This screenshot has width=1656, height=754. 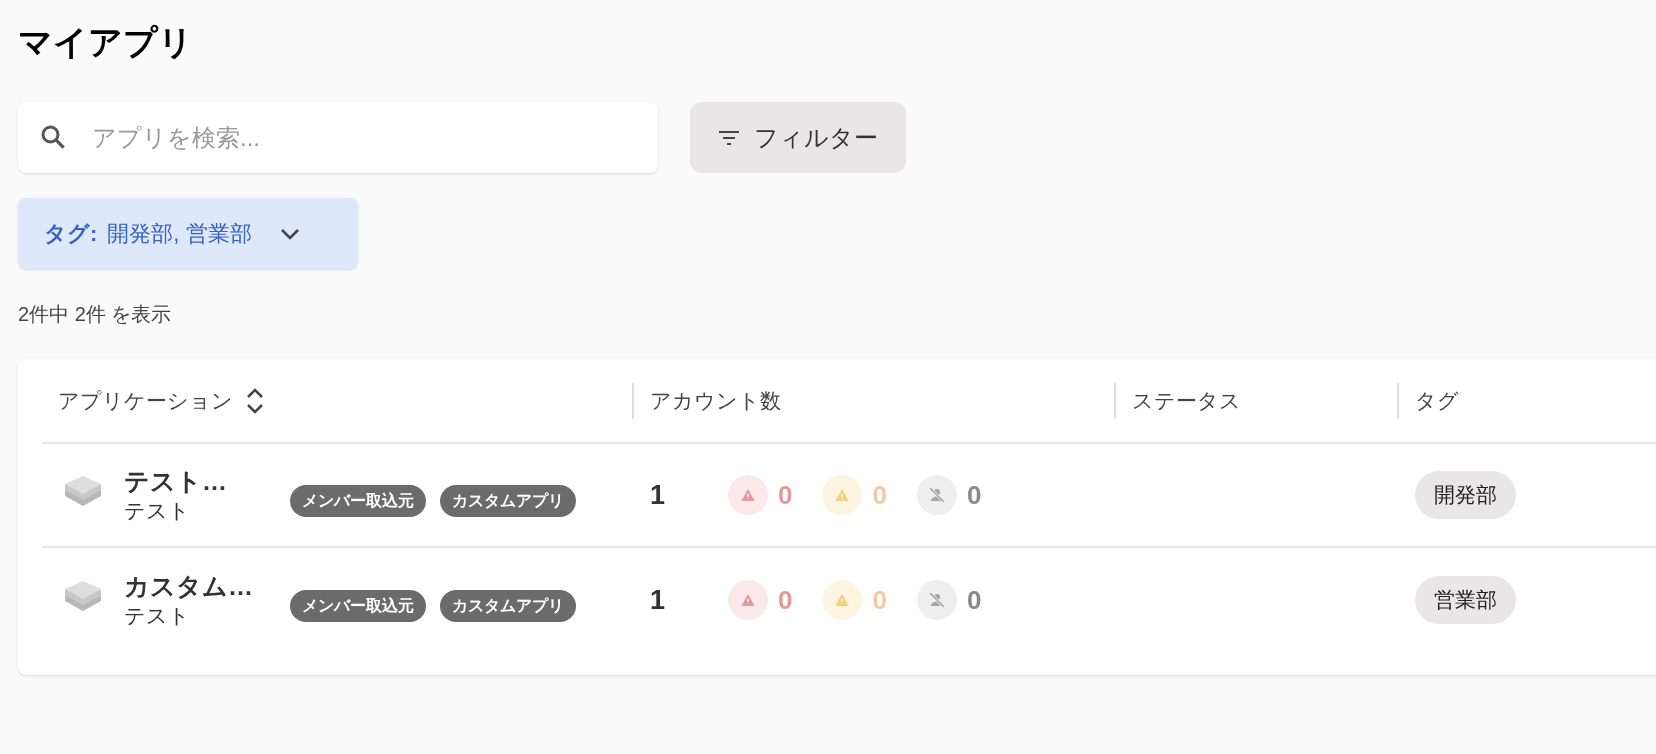 I want to click on filter-value: 開発部, 営業部, so click(x=179, y=234).